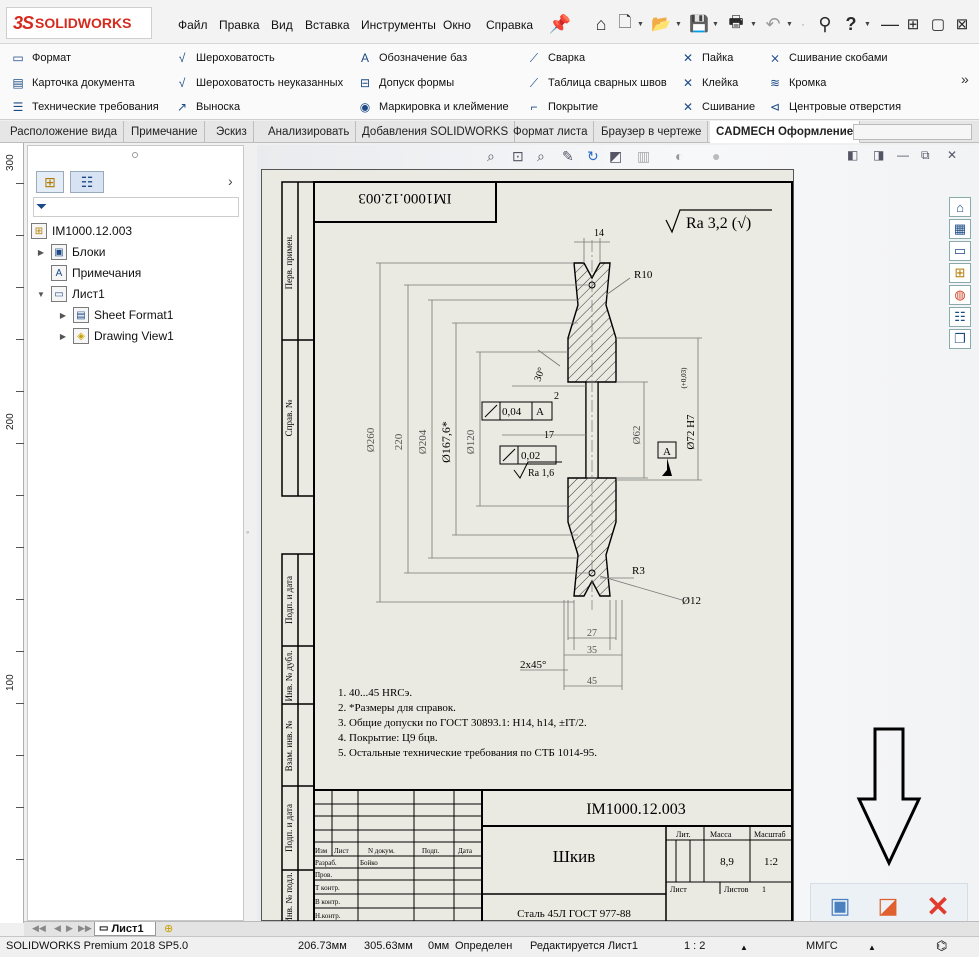 The width and height of the screenshot is (979, 957). What do you see at coordinates (903, 155) in the screenshot?
I see `view-minimize-icon: —` at bounding box center [903, 155].